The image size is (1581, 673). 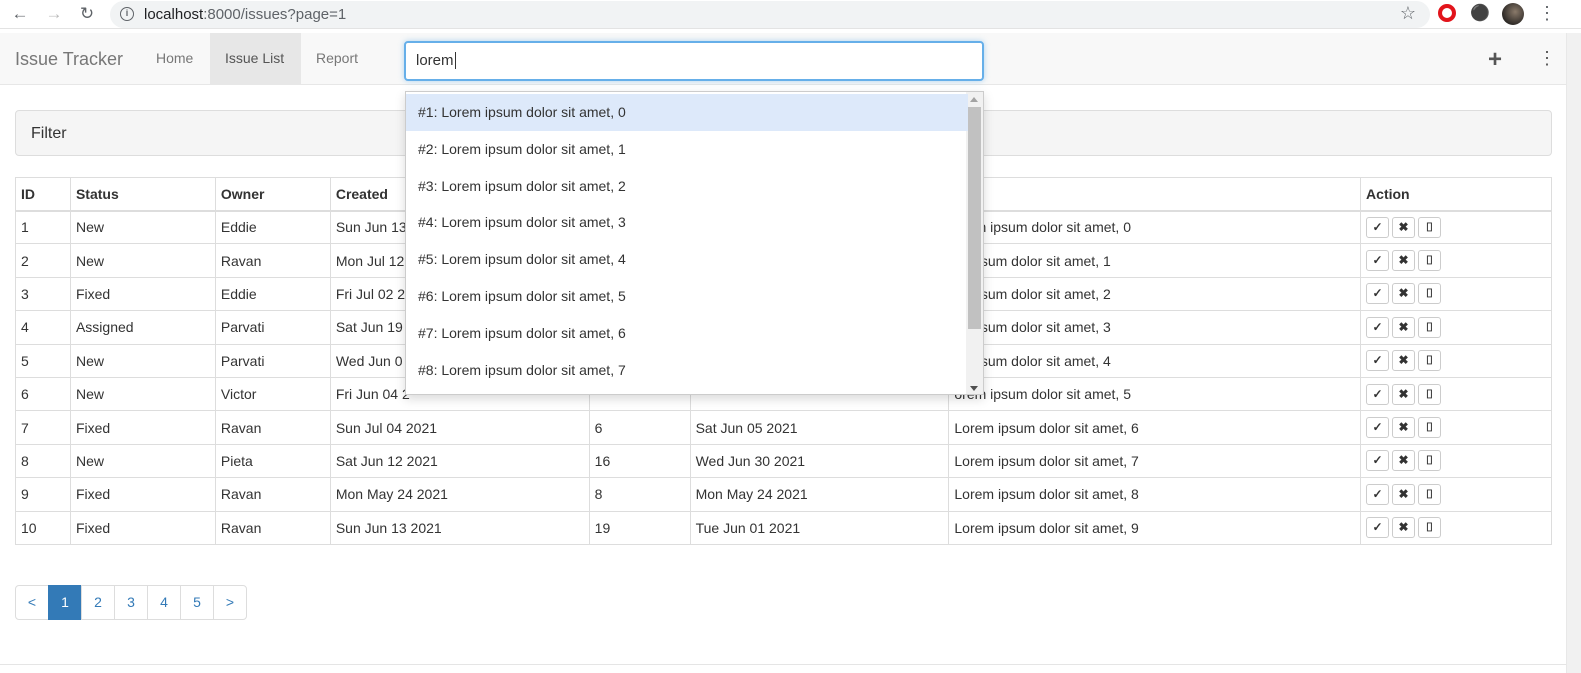 I want to click on info-icon: i, so click(x=127, y=14).